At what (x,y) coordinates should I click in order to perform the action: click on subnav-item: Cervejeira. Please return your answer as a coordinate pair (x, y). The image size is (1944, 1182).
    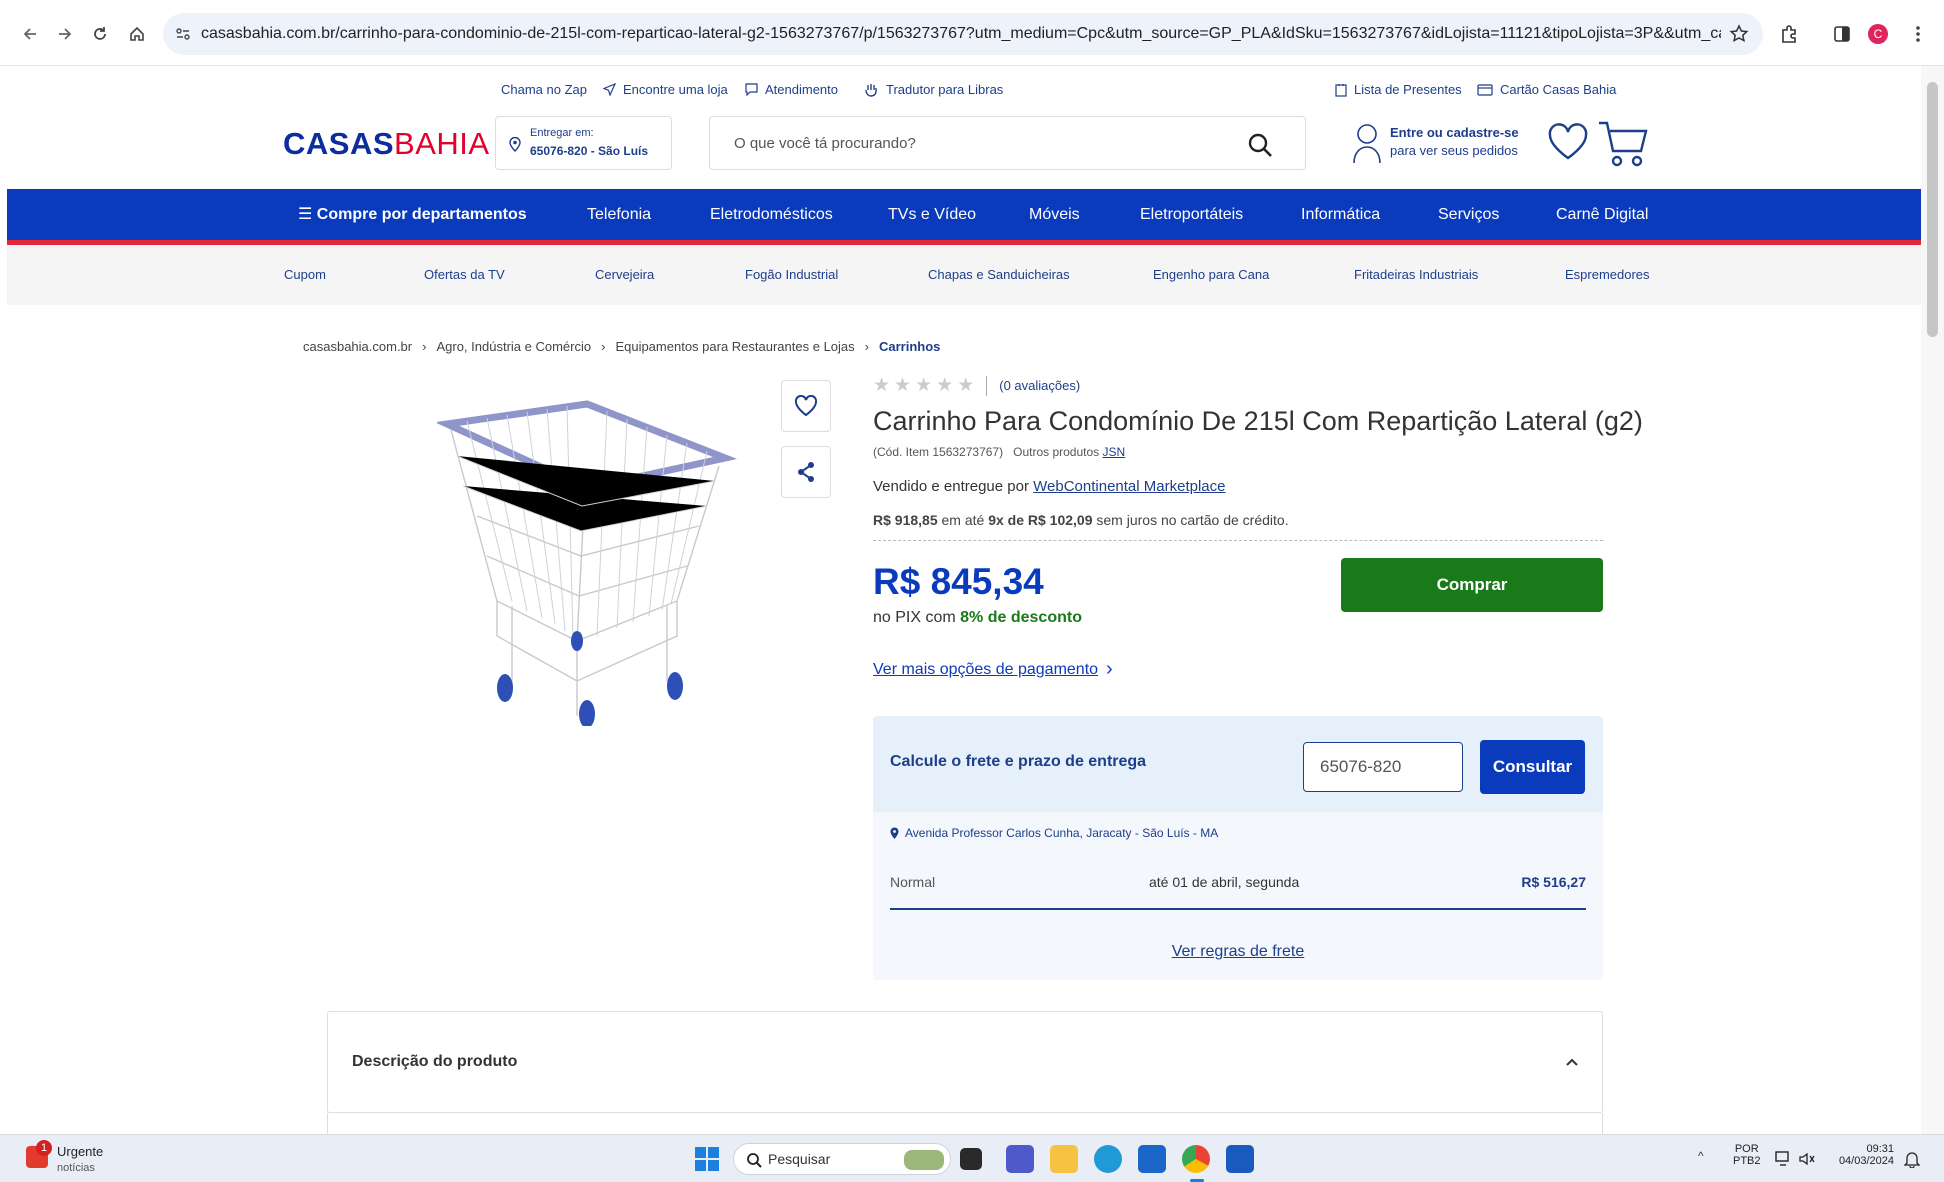
    Looking at the image, I should click on (624, 275).